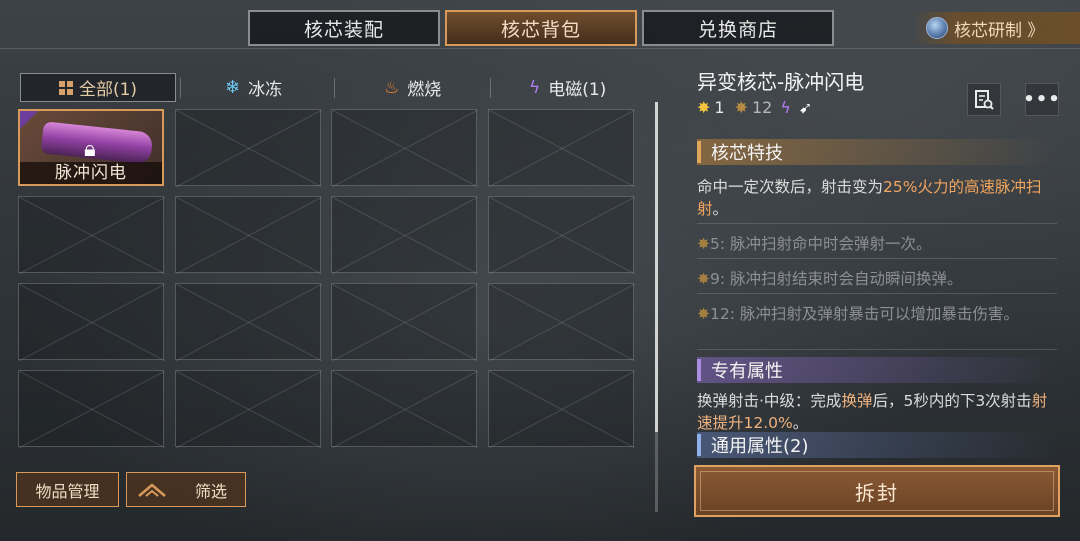 This screenshot has height=541, width=1080. Describe the element at coordinates (577, 90) in the screenshot. I see `filter-electric-label: 电磁(1)` at that location.